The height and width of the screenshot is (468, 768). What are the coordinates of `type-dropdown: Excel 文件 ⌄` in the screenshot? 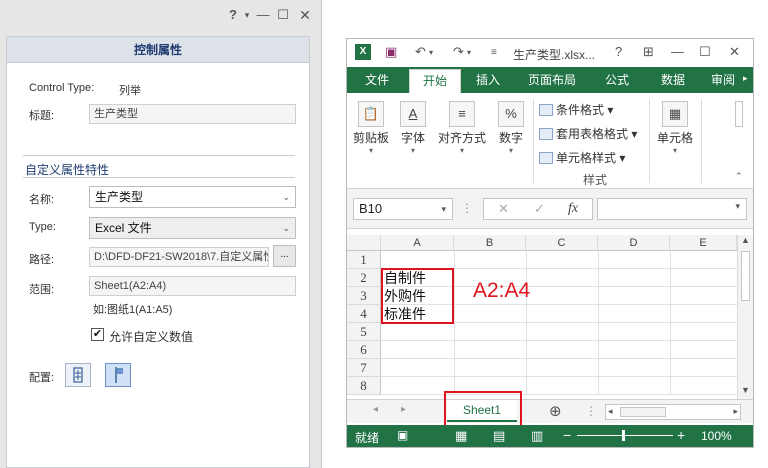 It's located at (192, 228).